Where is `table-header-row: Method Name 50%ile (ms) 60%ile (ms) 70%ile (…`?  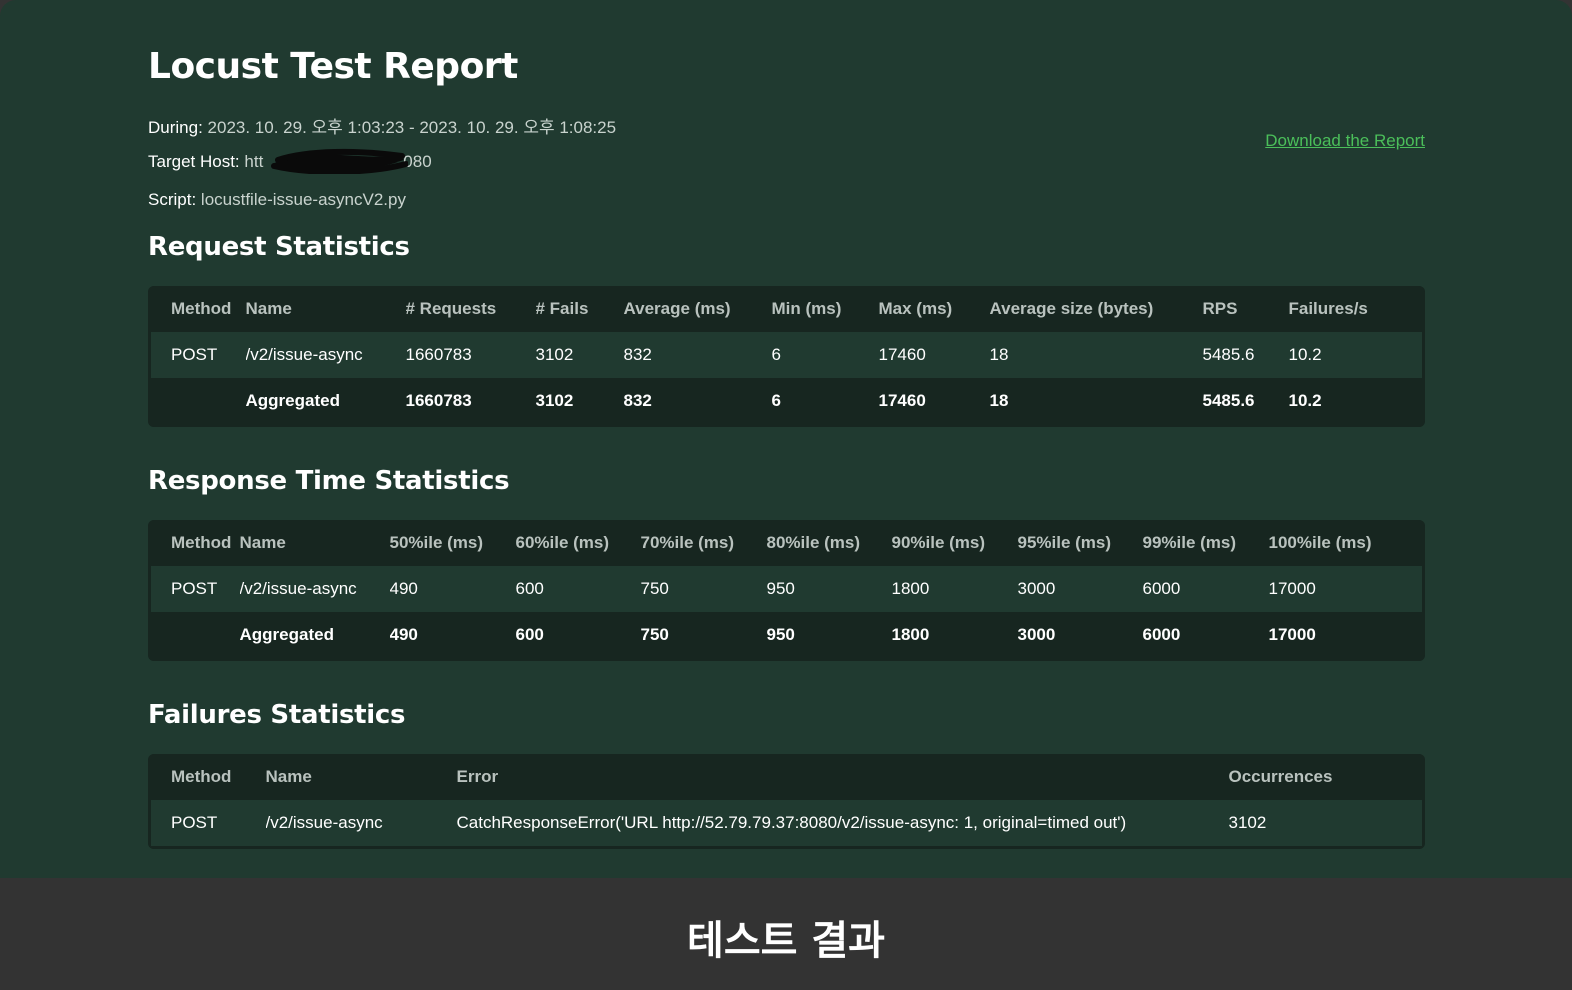 table-header-row: Method Name 50%ile (ms) 60%ile (ms) 70%ile (… is located at coordinates (786, 543).